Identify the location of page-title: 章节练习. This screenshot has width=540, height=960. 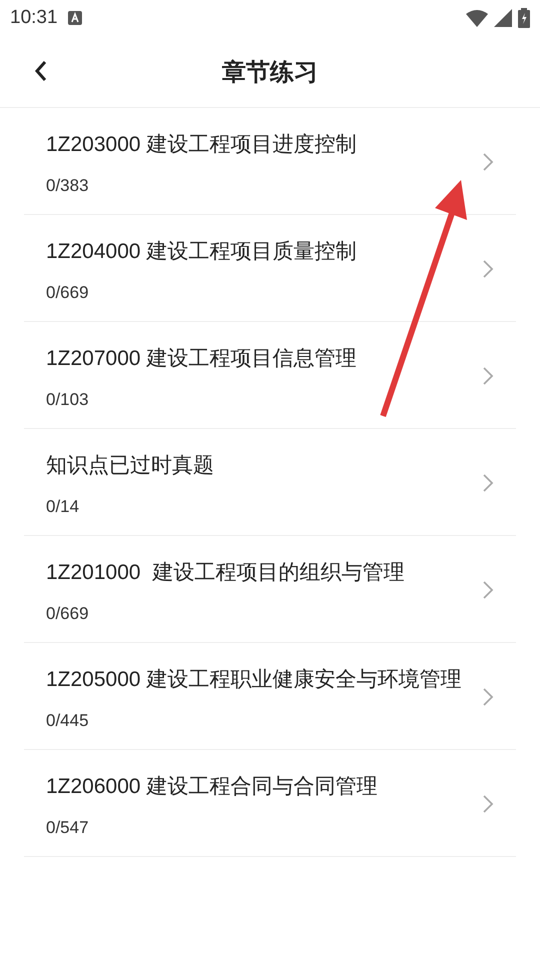
(270, 73).